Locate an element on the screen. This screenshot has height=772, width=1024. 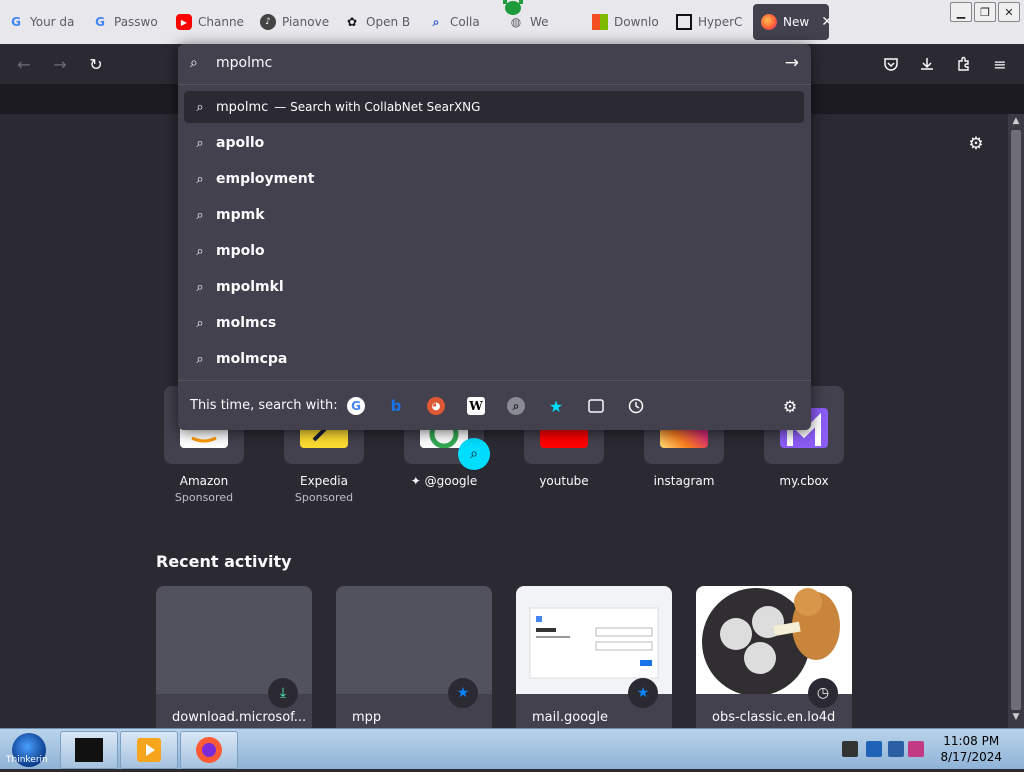
restore-button: ❐ is located at coordinates (985, 12).